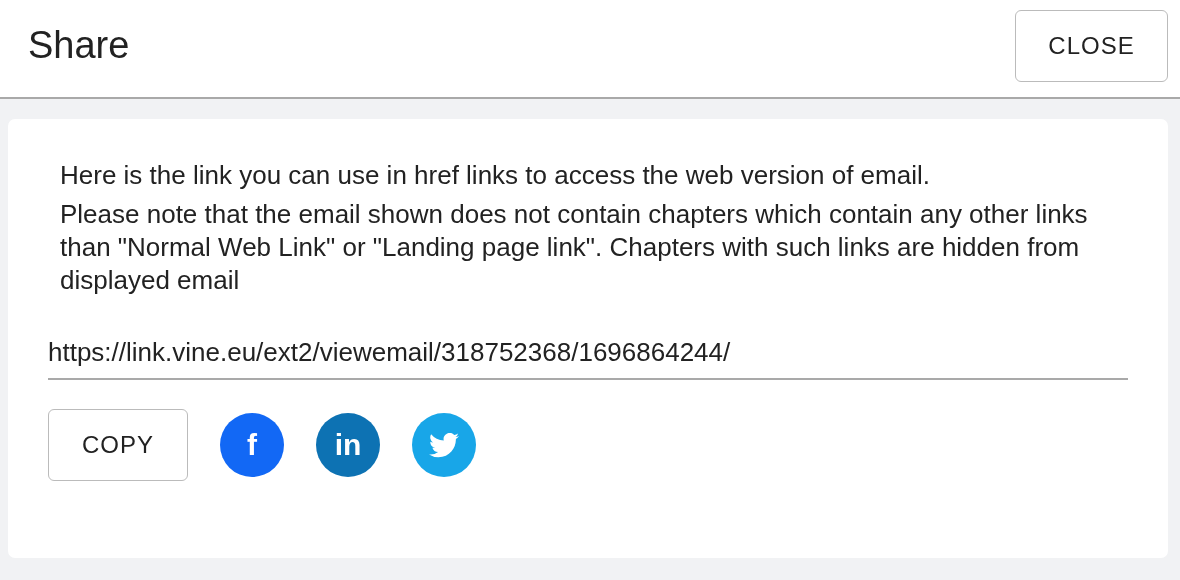 Image resolution: width=1180 pixels, height=580 pixels. I want to click on facebook-share-button: f, so click(252, 445).